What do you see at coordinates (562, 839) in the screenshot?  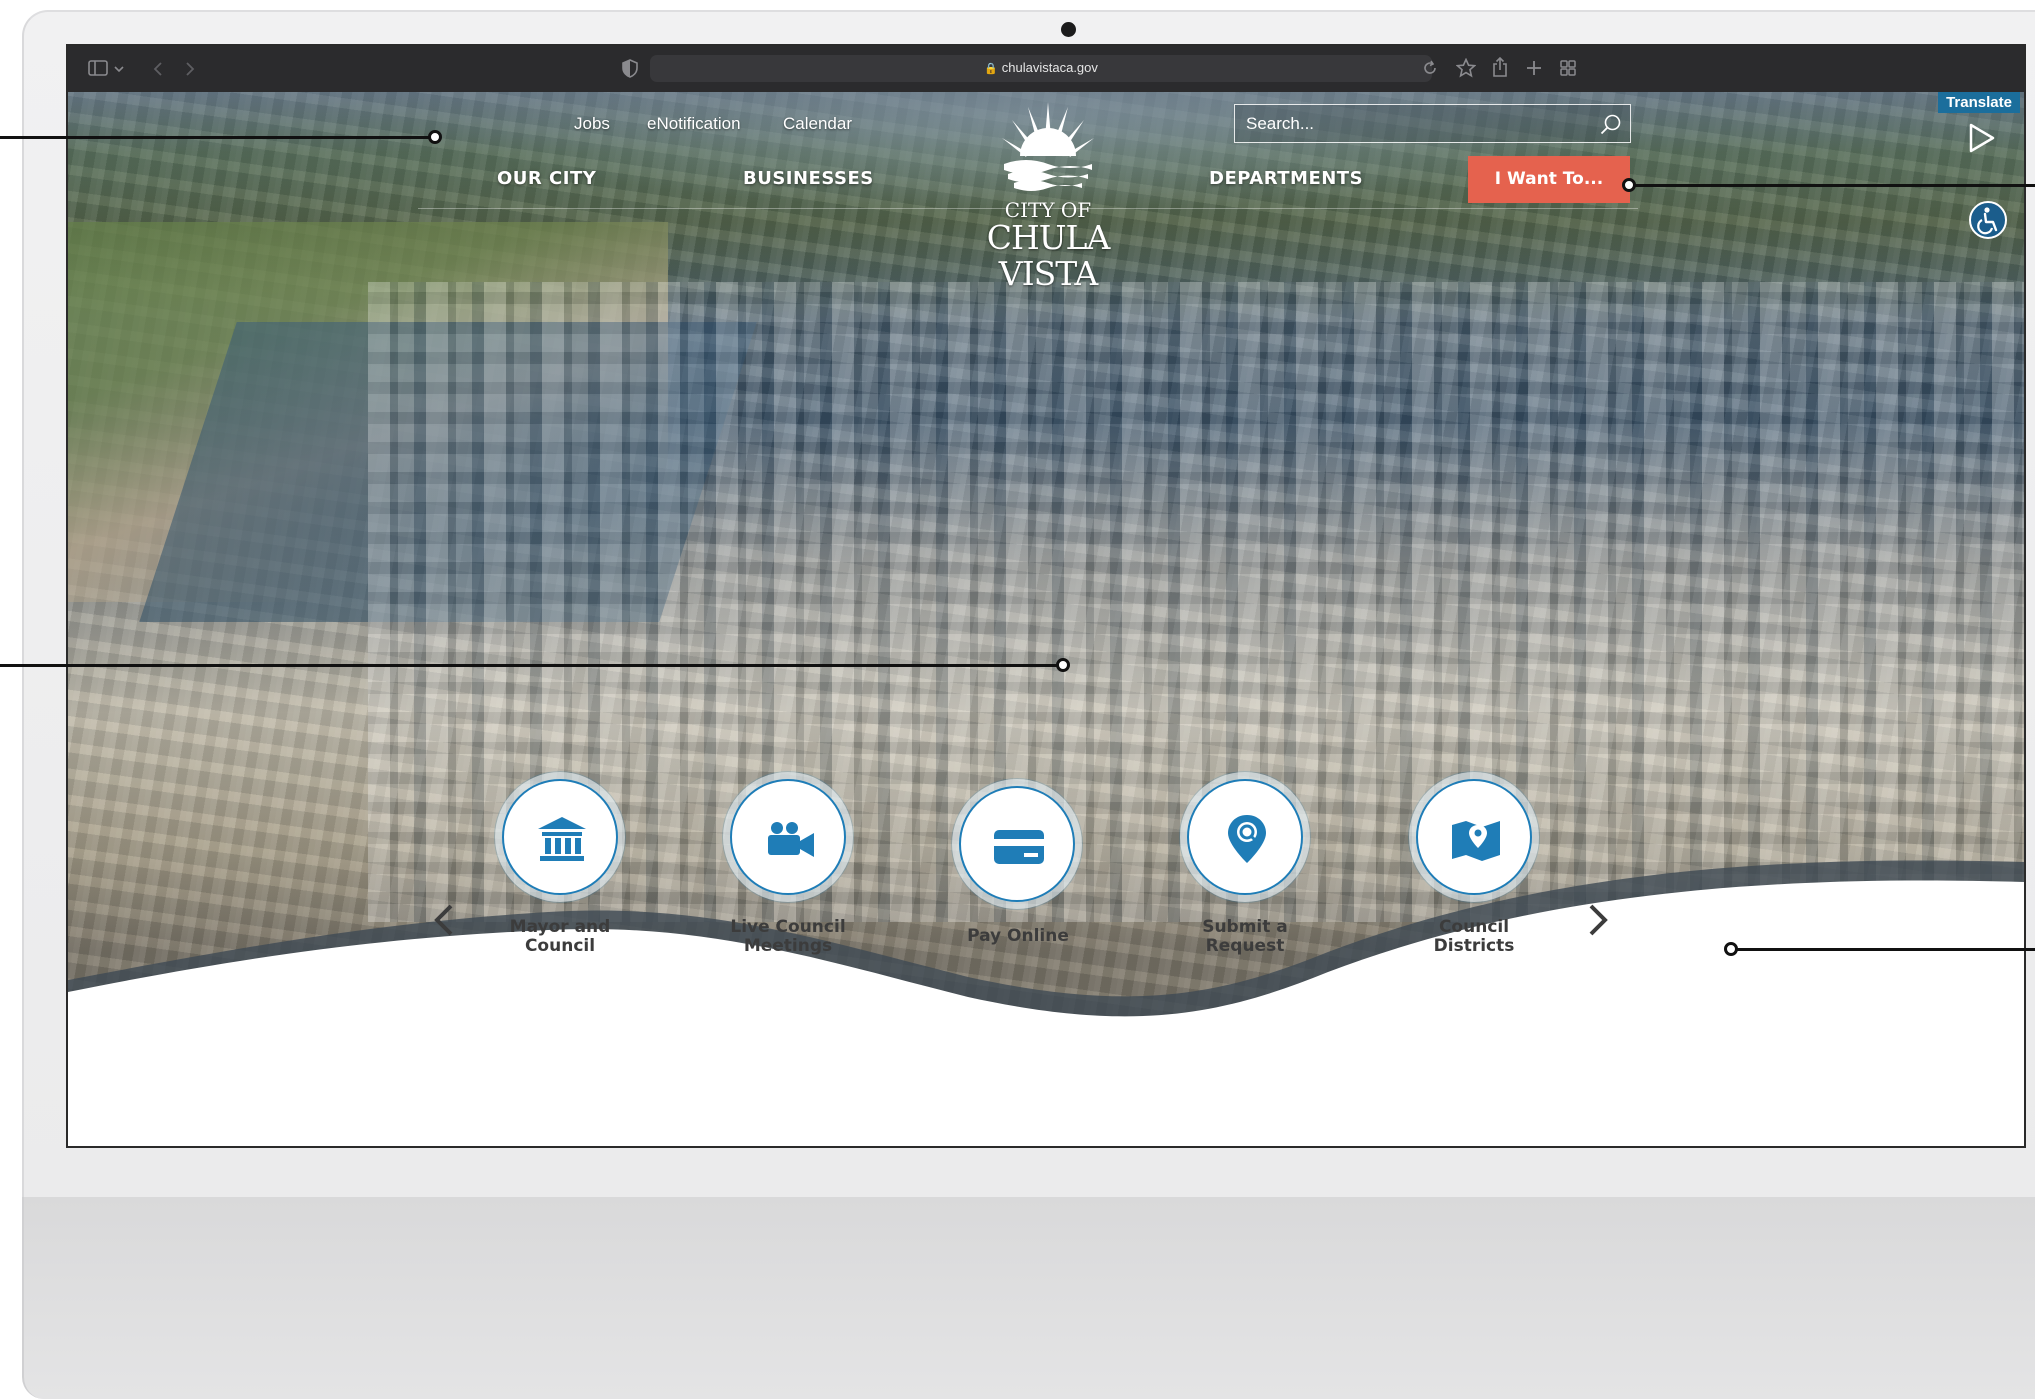 I see `city-hall-icon` at bounding box center [562, 839].